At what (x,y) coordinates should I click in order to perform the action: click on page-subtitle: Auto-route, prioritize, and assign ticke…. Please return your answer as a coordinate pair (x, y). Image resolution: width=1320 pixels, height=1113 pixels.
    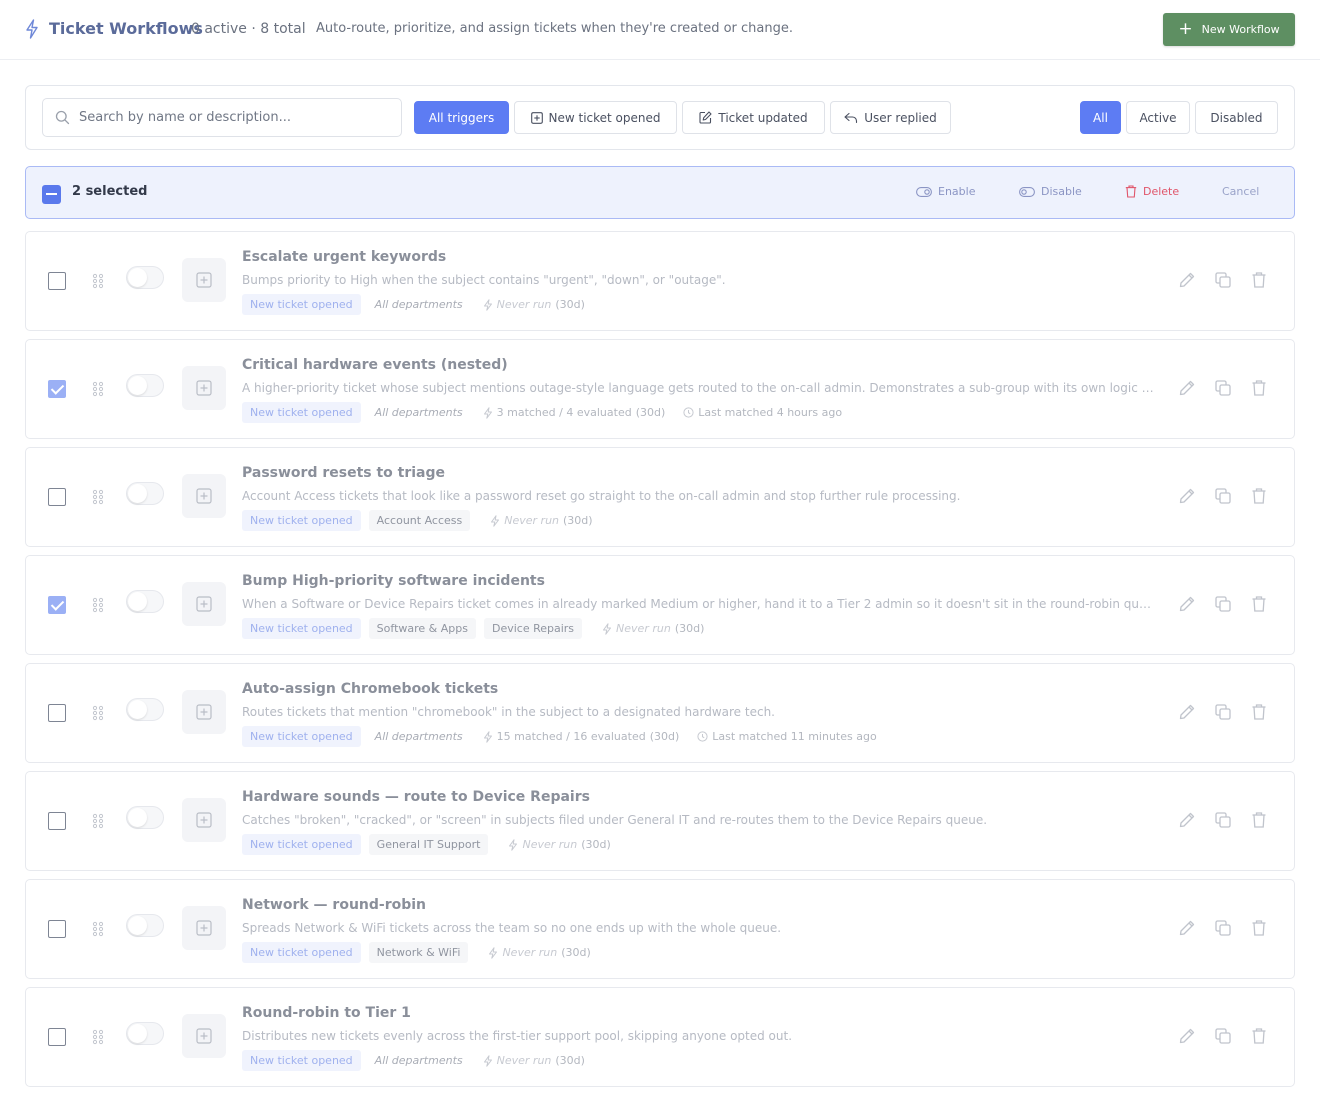
    Looking at the image, I should click on (554, 28).